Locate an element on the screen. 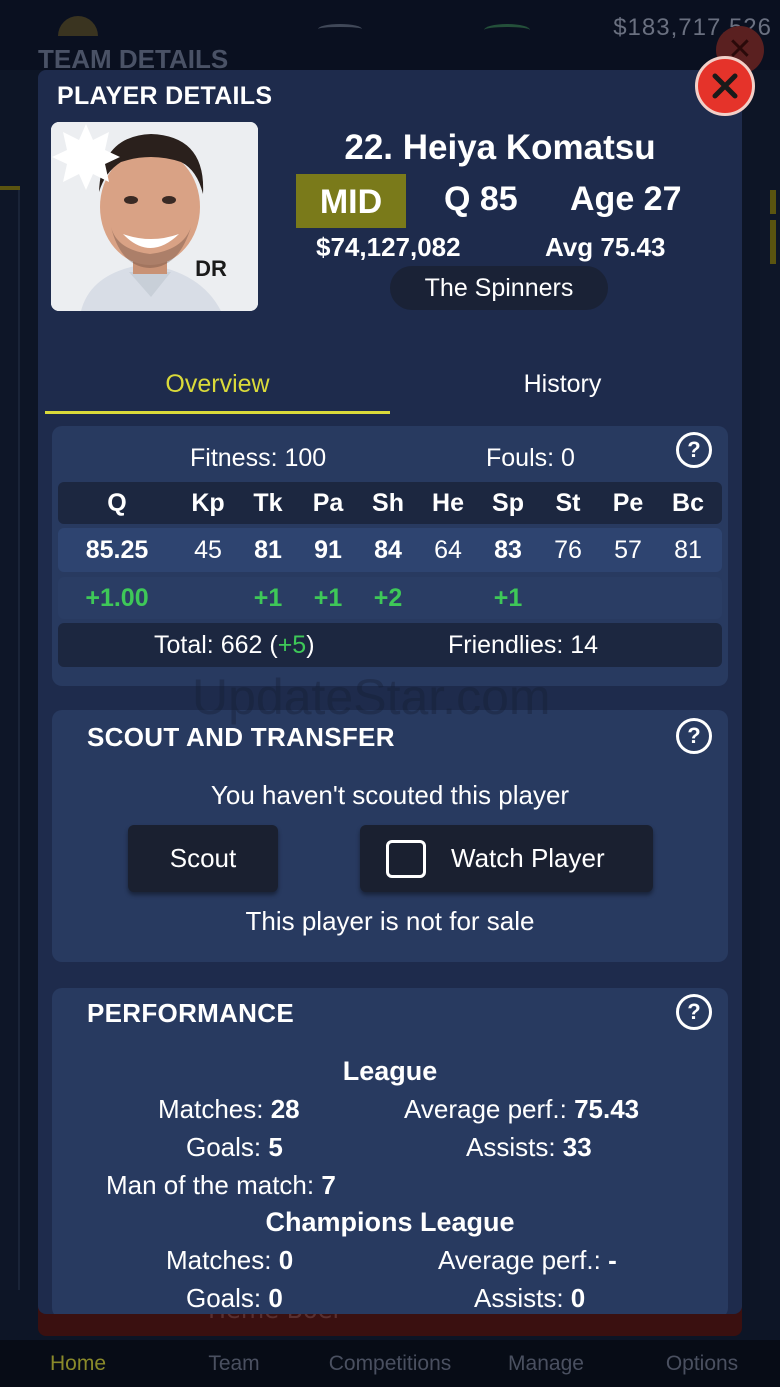 The image size is (780, 1387). league-assists: Assists: 33 is located at coordinates (529, 1147).